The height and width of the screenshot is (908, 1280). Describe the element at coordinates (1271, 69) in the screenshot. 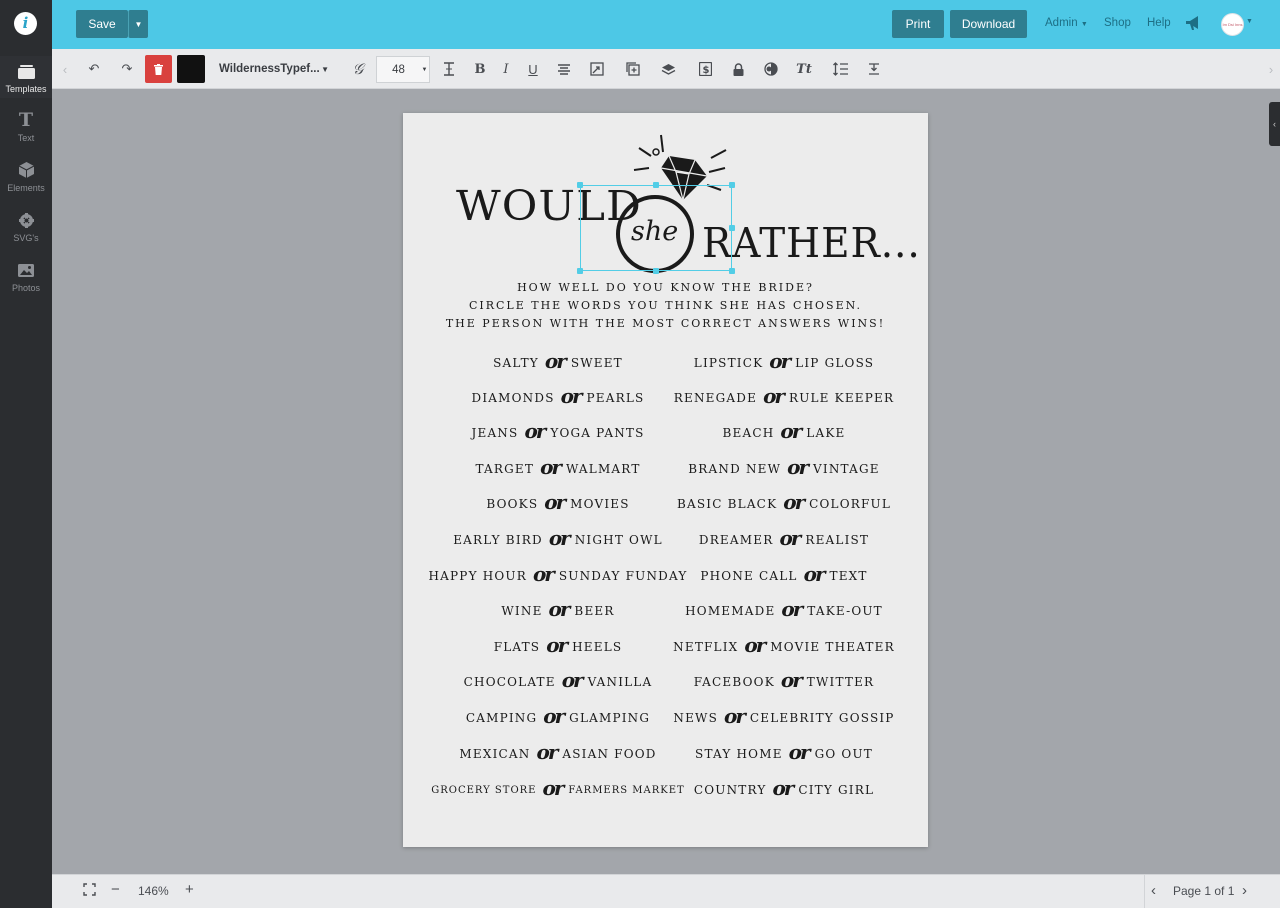

I see `scroll-right-icon: ›` at that location.